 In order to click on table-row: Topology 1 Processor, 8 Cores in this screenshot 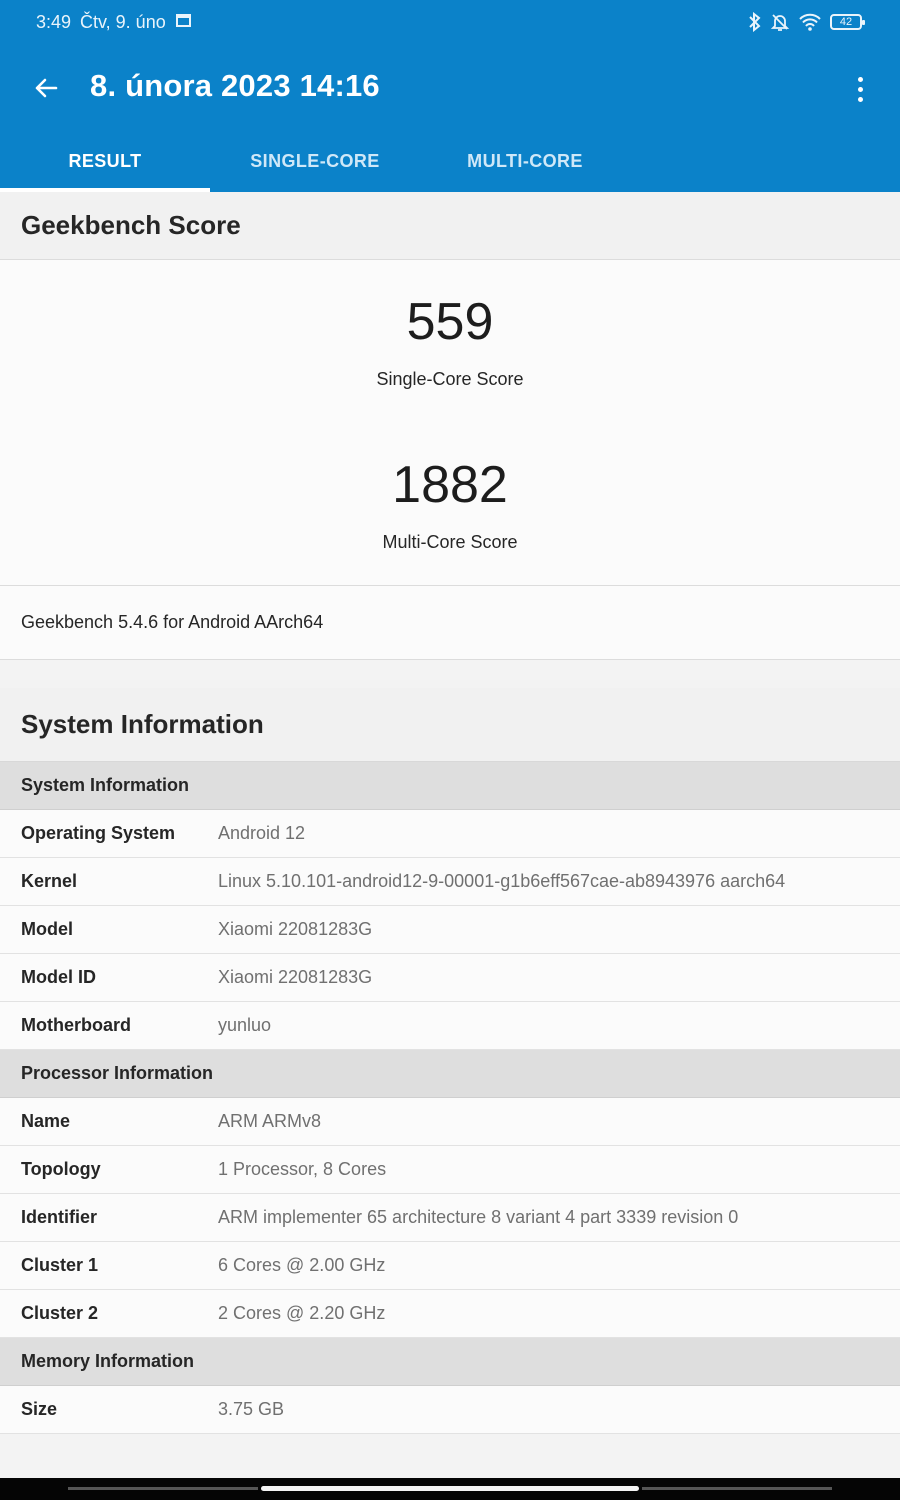, I will do `click(450, 1170)`.